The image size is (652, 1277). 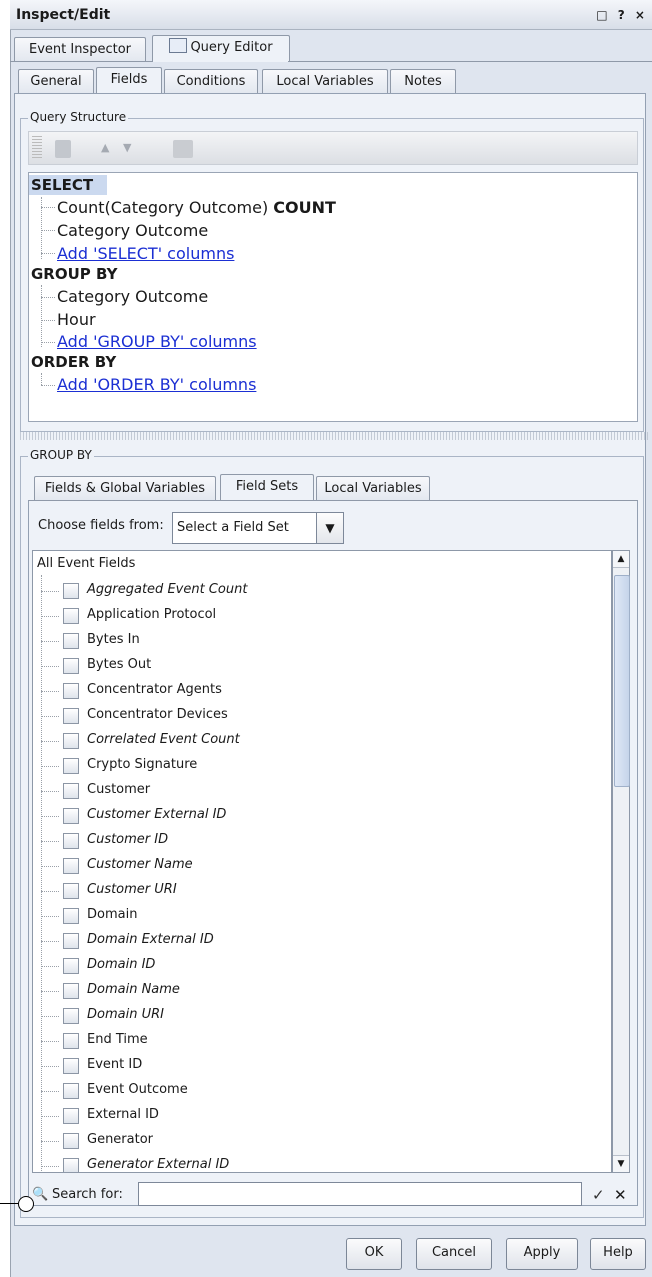 I want to click on field-label: Customer Name, so click(x=140, y=864).